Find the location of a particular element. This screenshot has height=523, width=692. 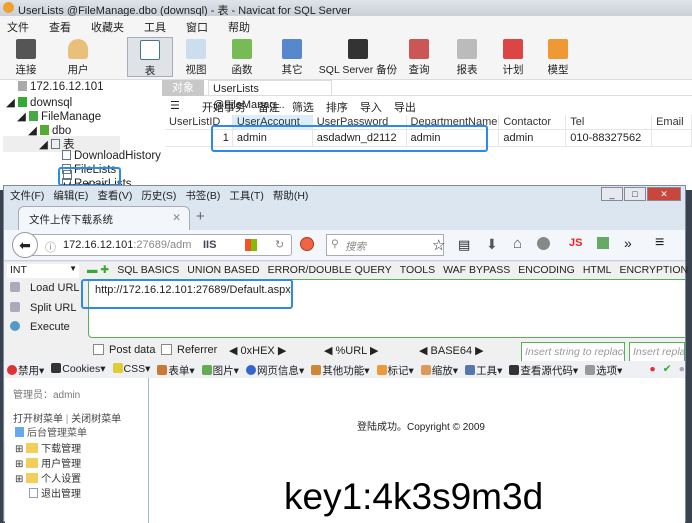

column-header: Contactor is located at coordinates (533, 122).